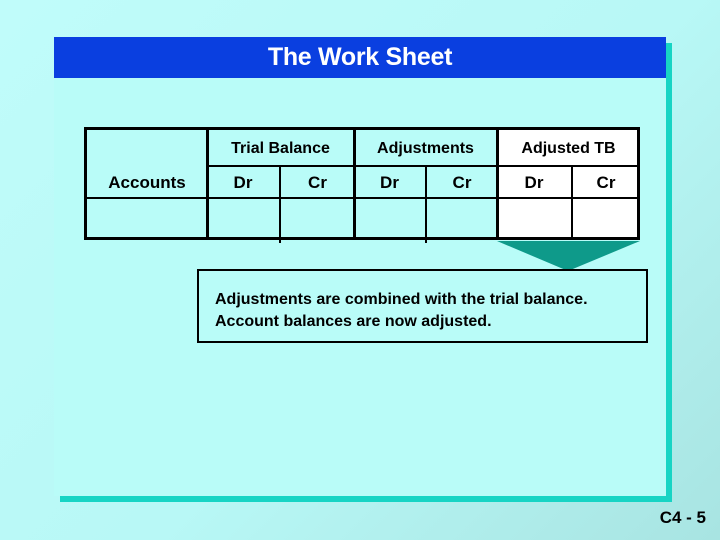 The height and width of the screenshot is (540, 720). I want to click on column-header-adj-dr: Dr, so click(389, 182).